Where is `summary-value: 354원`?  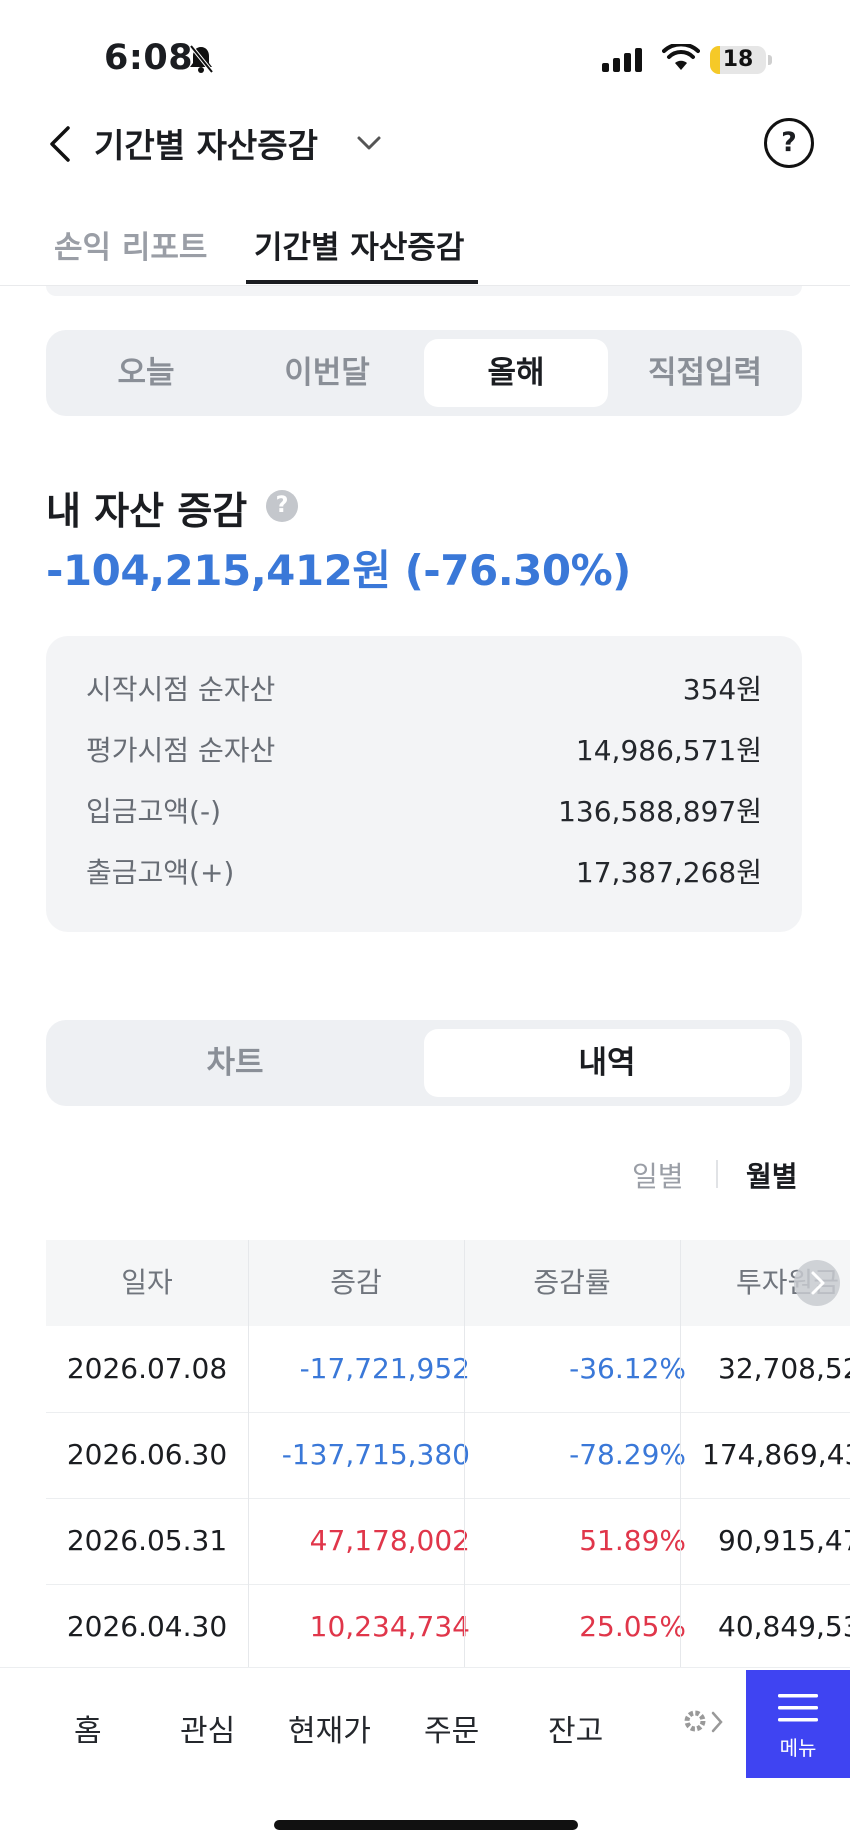 summary-value: 354원 is located at coordinates (722, 689).